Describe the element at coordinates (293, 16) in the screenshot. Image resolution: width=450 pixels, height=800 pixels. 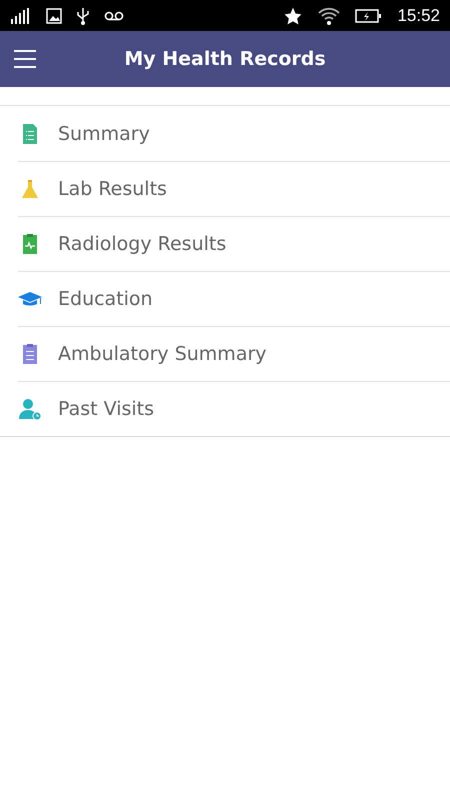
I see `star-icon` at that location.